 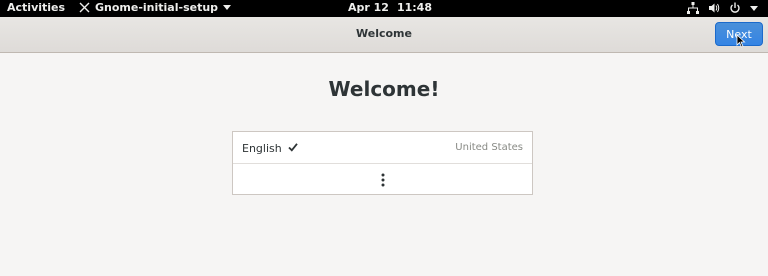 I want to click on volume-icon, so click(x=714, y=8).